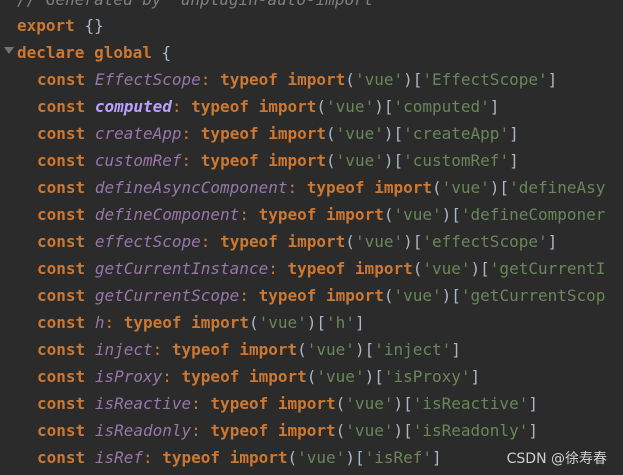 The height and width of the screenshot is (475, 623). I want to click on export-keyword: export, so click(46, 25).